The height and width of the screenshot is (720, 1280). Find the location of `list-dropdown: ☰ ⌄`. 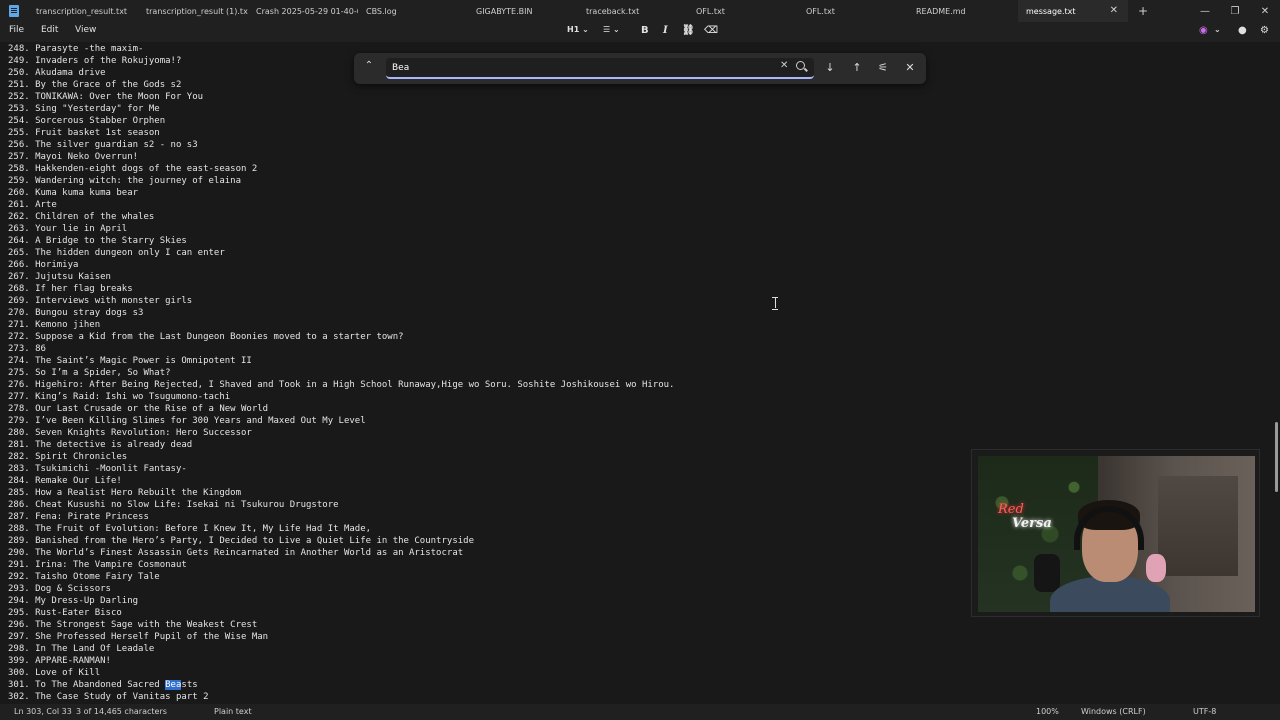

list-dropdown: ☰ ⌄ is located at coordinates (611, 29).